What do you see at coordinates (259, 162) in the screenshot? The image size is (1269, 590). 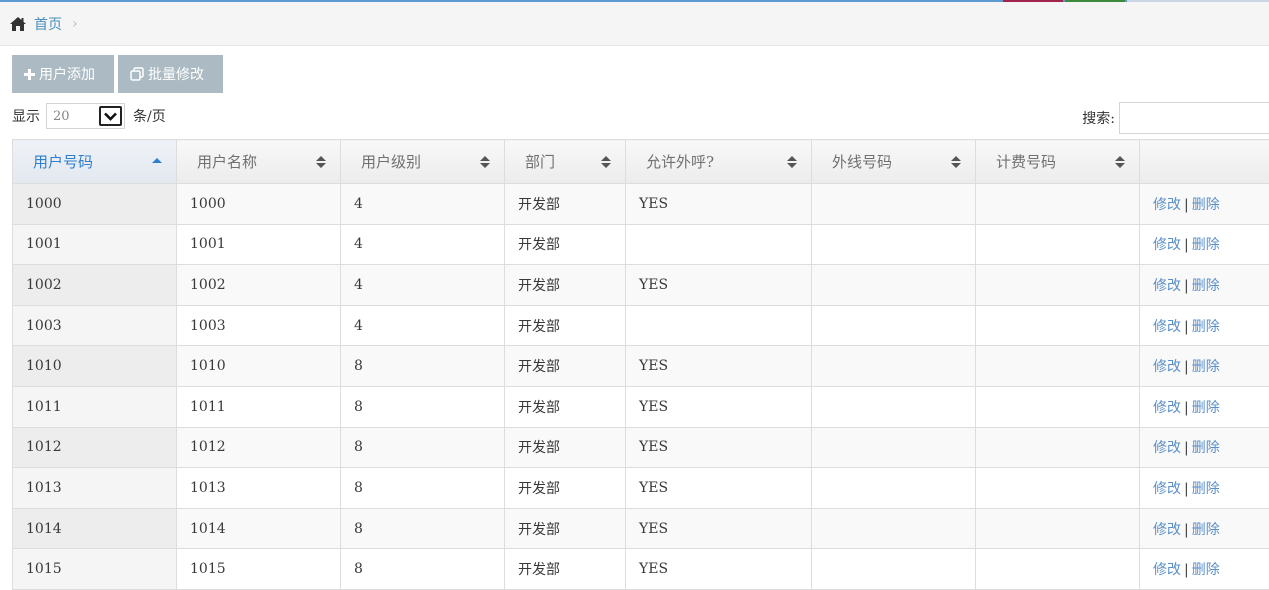 I see `column-header-name: 用户名称` at bounding box center [259, 162].